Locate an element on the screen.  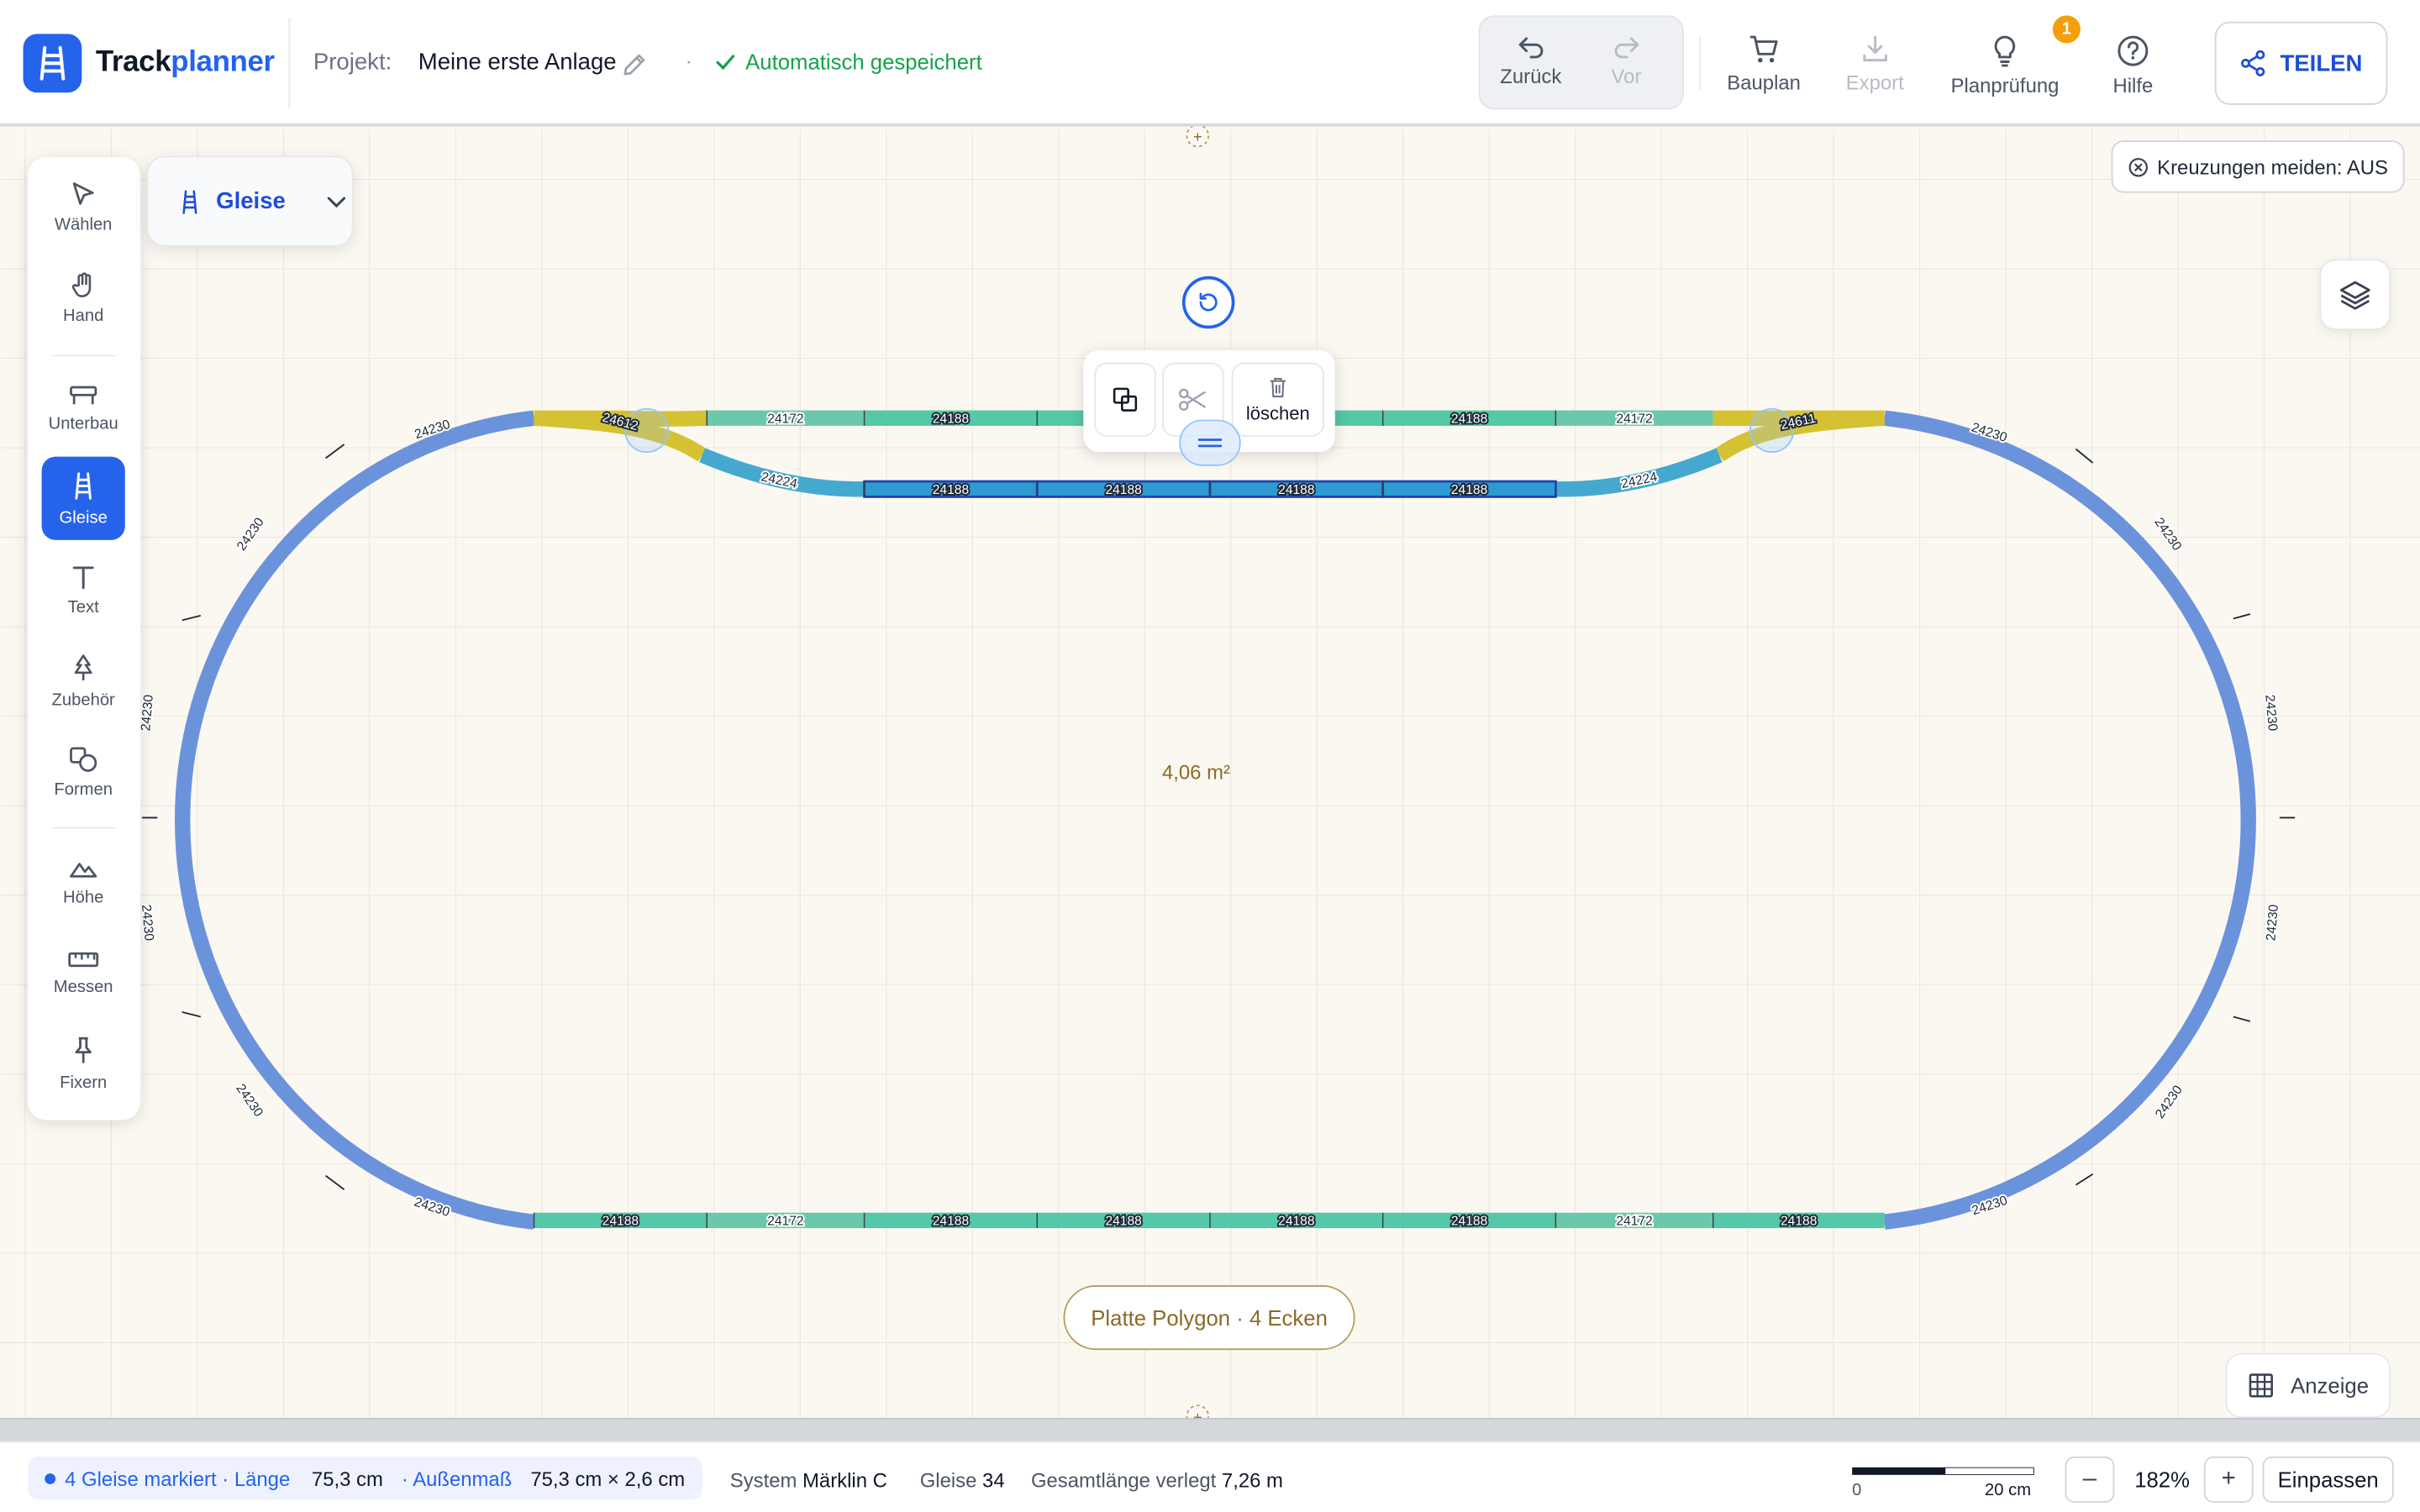
app-name: Trackplanner is located at coordinates (185, 62).